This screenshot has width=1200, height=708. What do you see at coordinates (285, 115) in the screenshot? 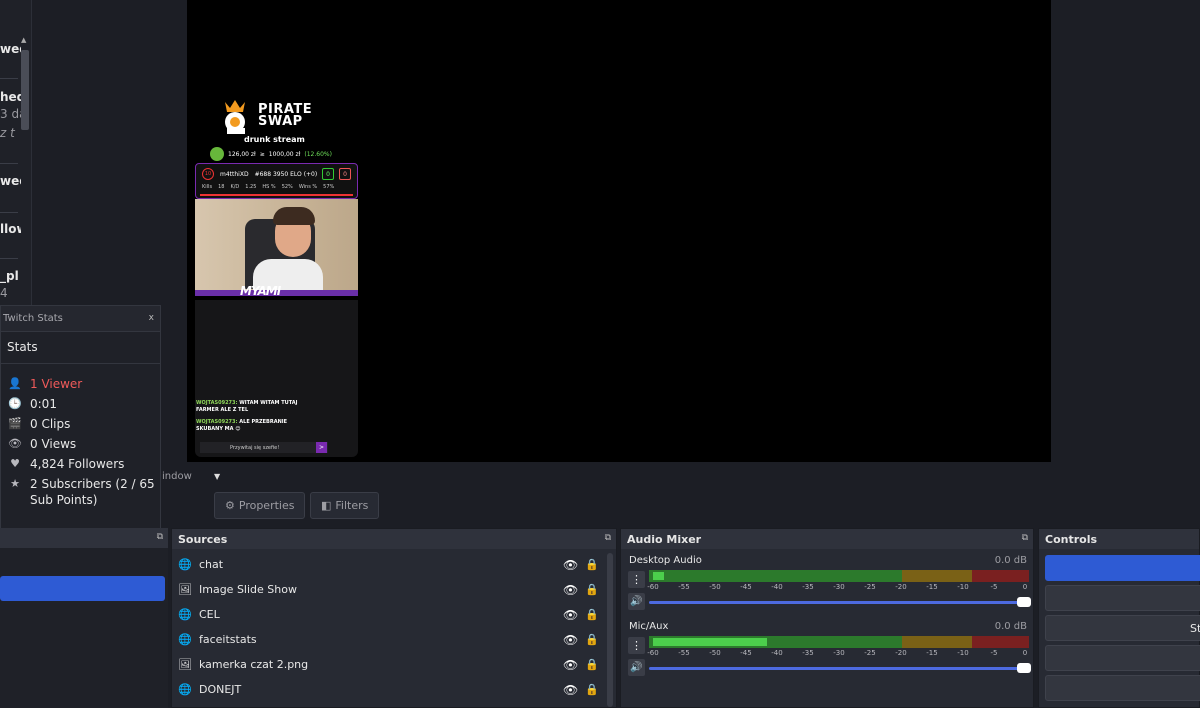
I see `logo-wordmark: PIRATE SWAP` at bounding box center [285, 115].